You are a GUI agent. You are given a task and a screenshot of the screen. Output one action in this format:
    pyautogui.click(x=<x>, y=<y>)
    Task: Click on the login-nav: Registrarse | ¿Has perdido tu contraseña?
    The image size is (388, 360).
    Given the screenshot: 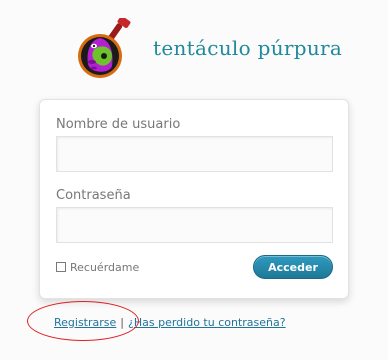 What is the action you would take?
    pyautogui.click(x=170, y=322)
    